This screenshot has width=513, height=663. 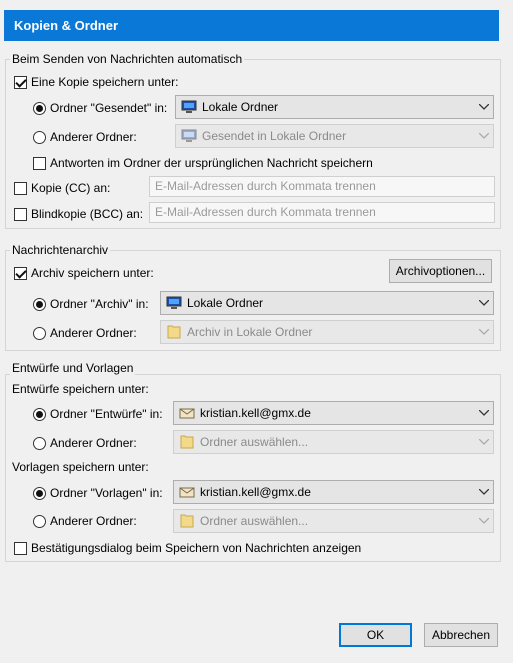 I want to click on cancel-button: Abbrechen, so click(x=461, y=635).